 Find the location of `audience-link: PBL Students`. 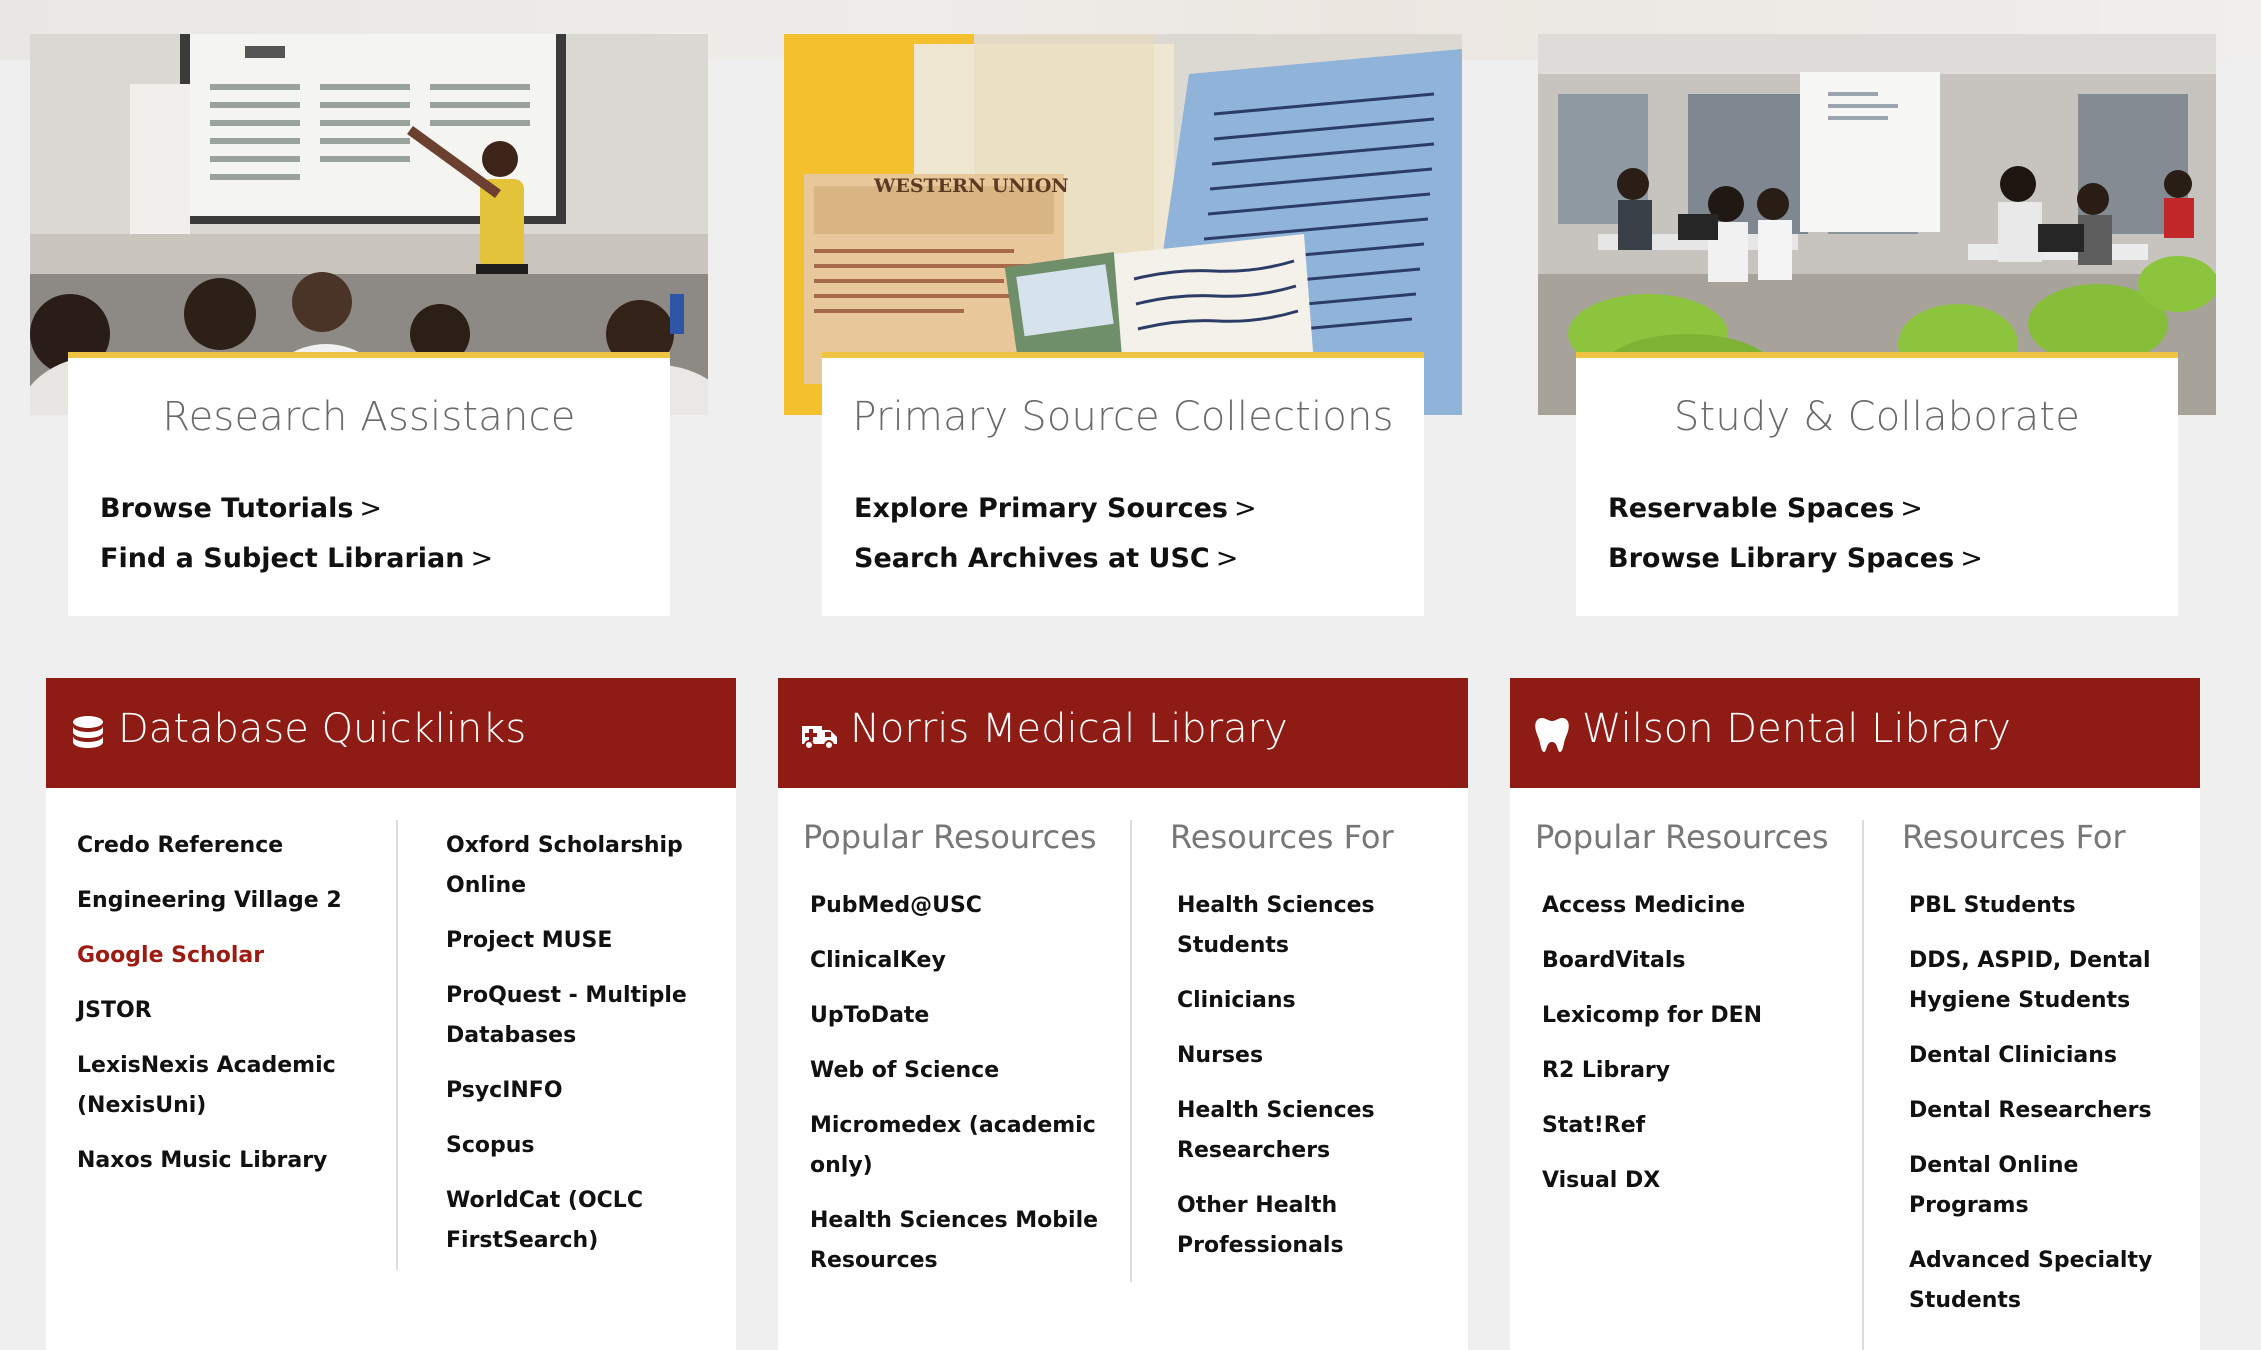

audience-link: PBL Students is located at coordinates (2045, 906).